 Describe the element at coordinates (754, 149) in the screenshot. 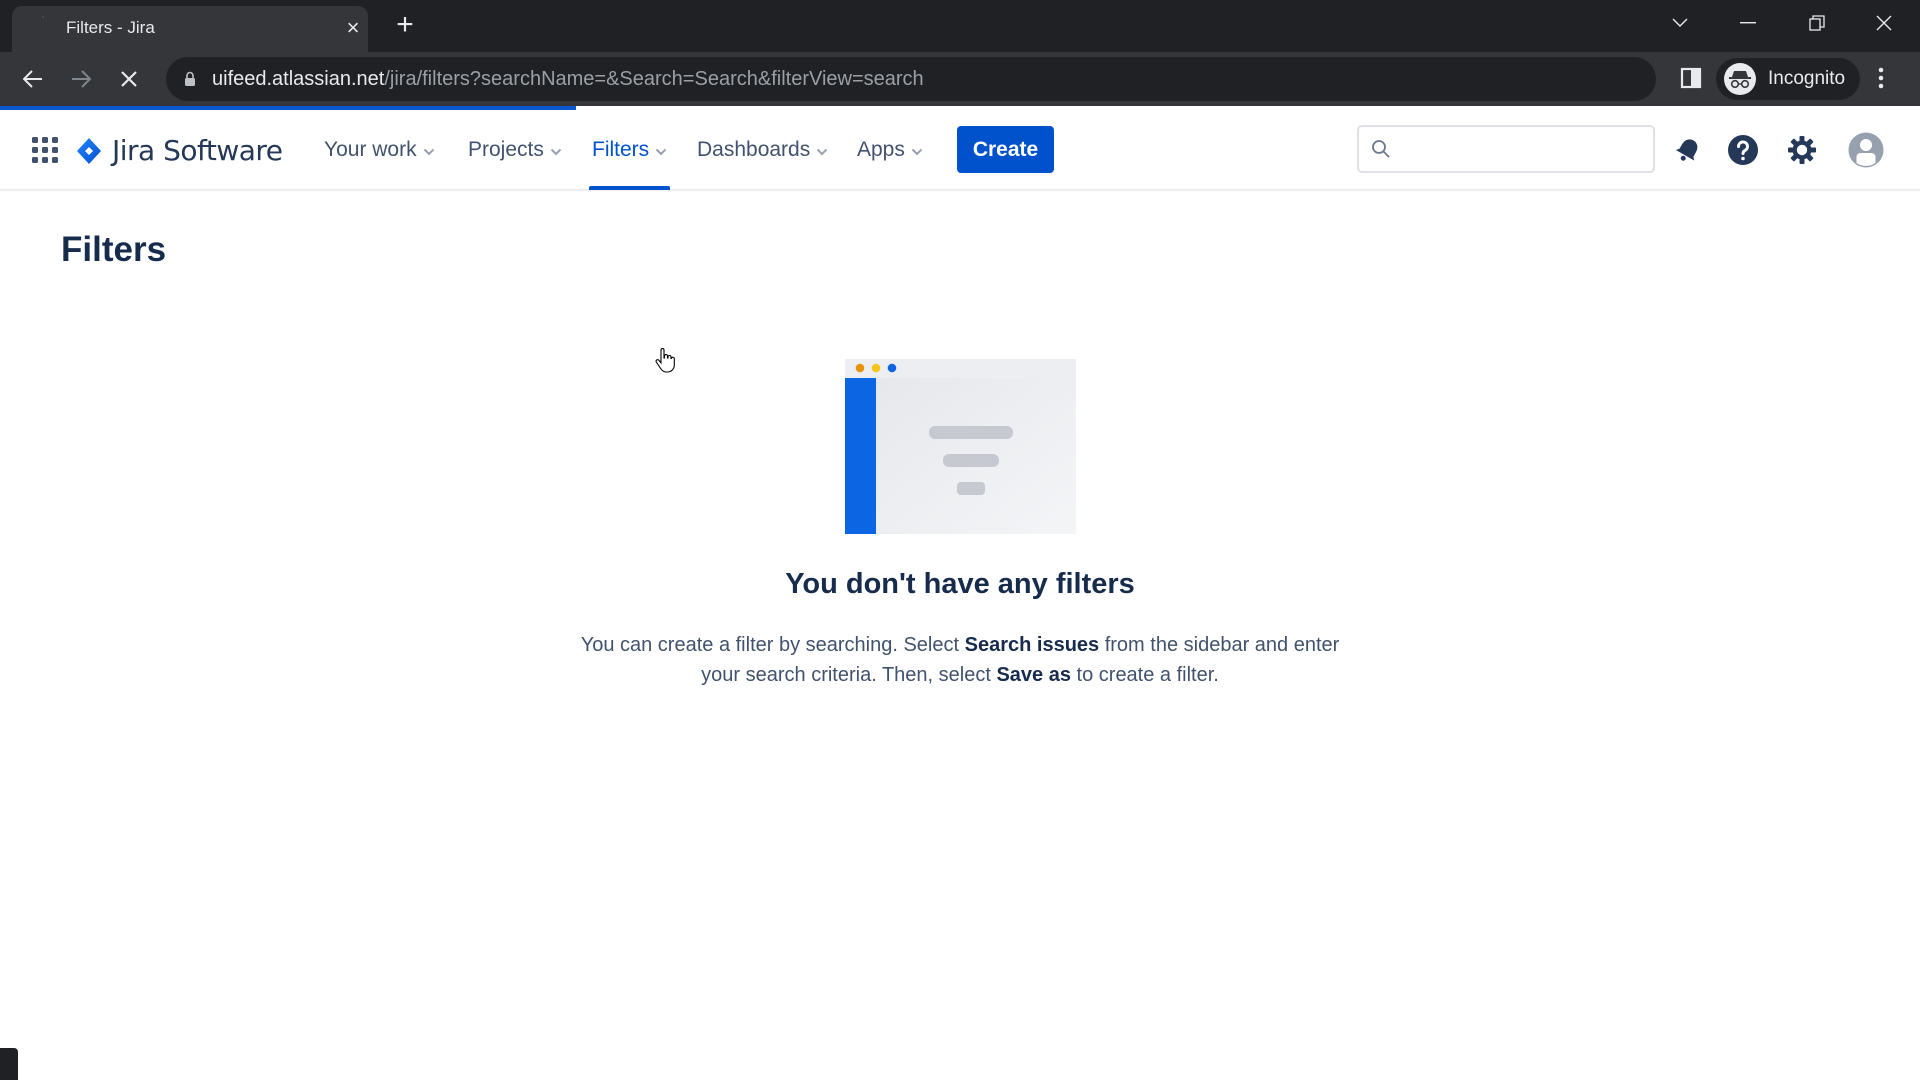

I see `nav-dashboards-label: Dashboards` at that location.